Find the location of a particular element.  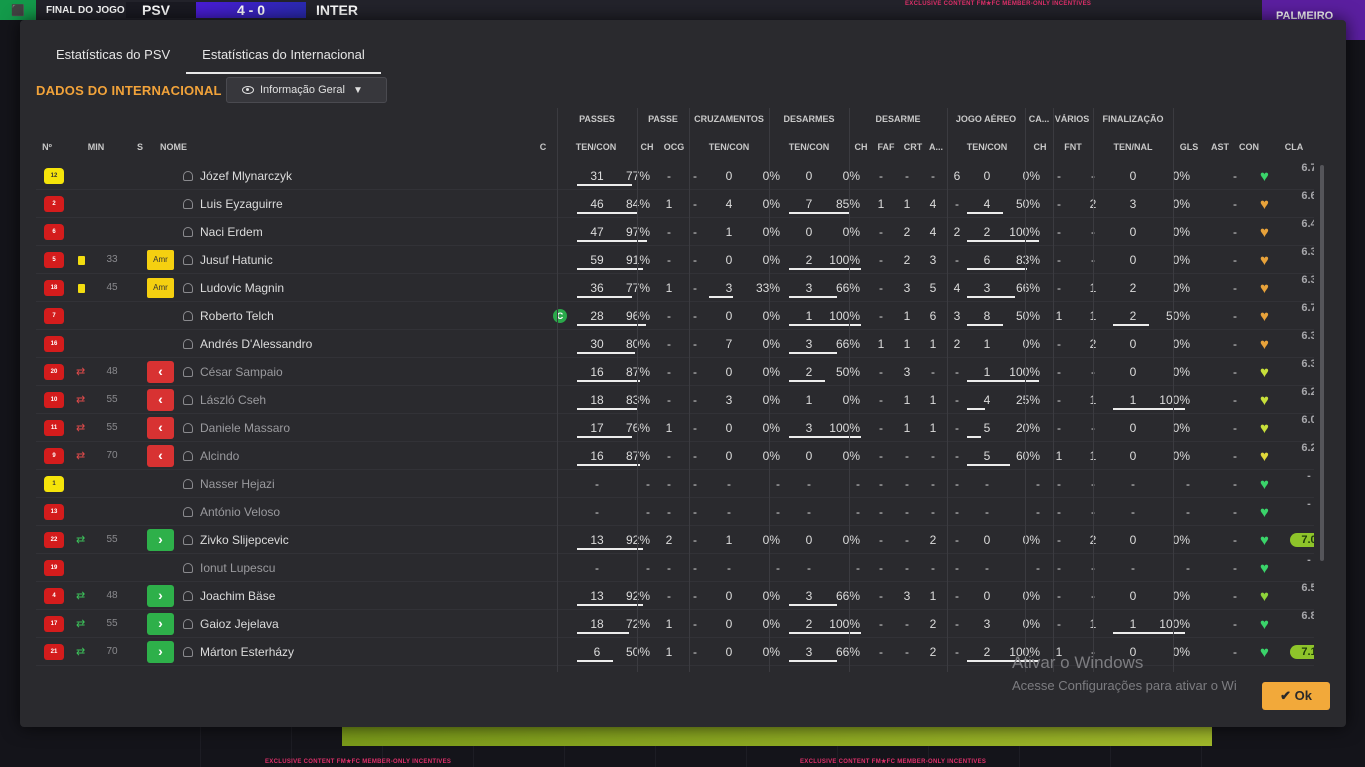

player-name: Ludovic Magnin is located at coordinates (350, 288).